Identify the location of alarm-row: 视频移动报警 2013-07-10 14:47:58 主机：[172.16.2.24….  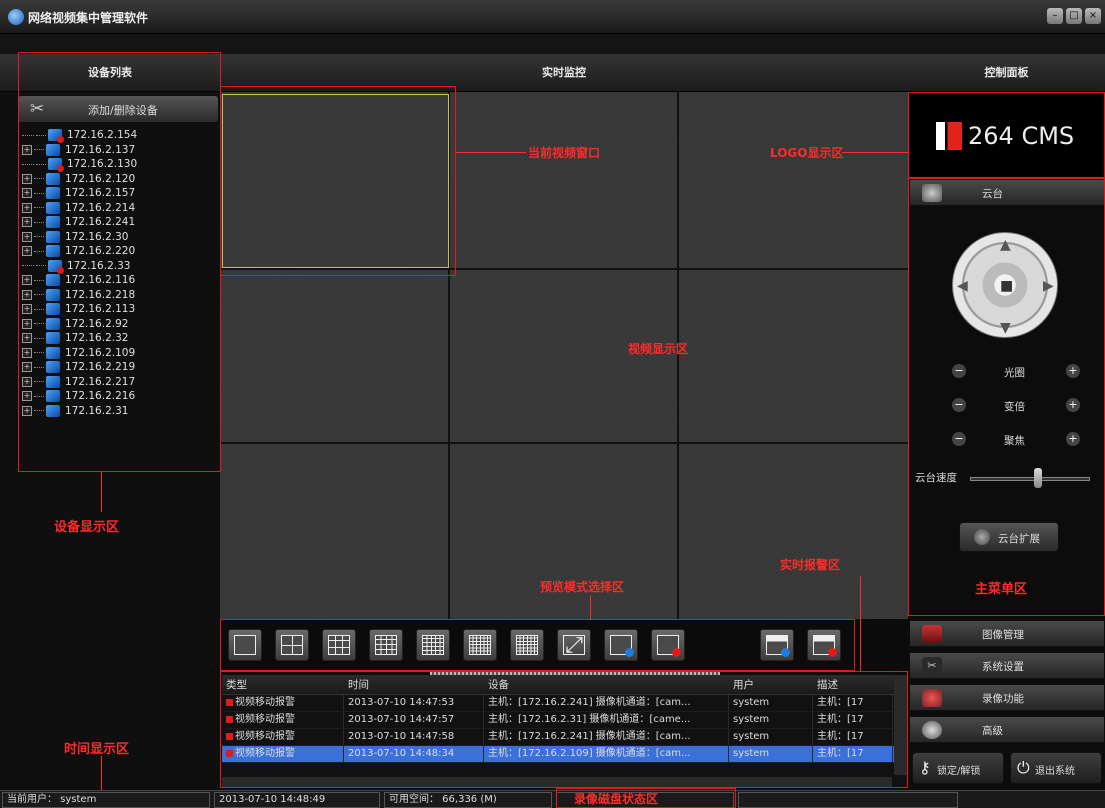
(565, 737).